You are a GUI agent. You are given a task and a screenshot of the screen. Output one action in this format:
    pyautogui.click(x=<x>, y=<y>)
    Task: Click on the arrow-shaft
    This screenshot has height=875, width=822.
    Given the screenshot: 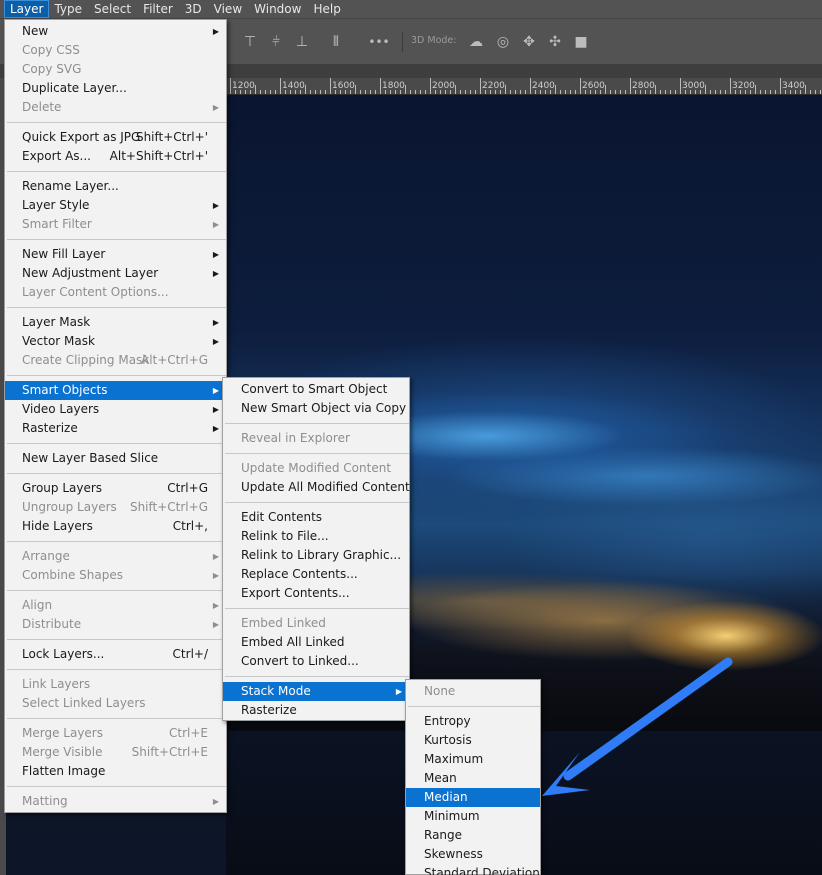 What is the action you would take?
    pyautogui.click(x=648, y=719)
    